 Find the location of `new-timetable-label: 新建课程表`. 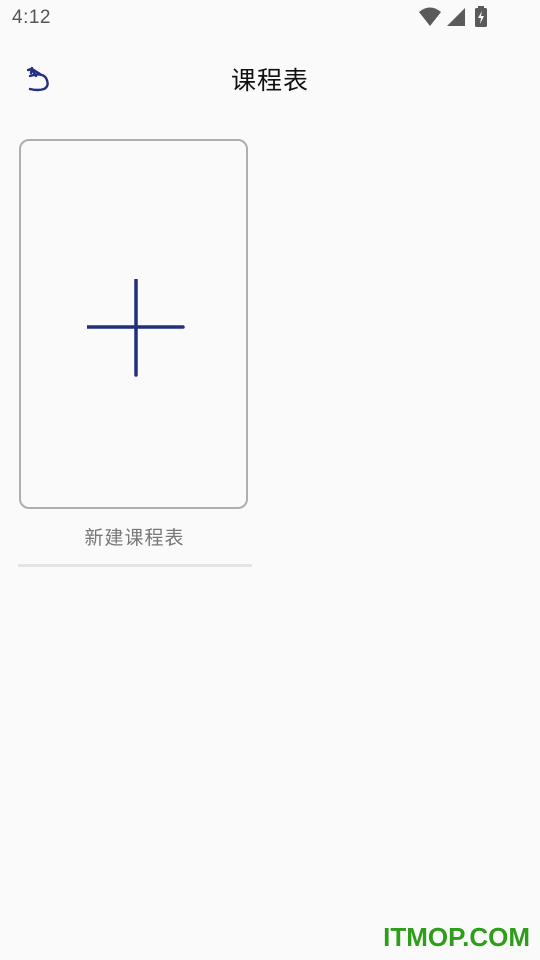

new-timetable-label: 新建课程表 is located at coordinates (134, 538).